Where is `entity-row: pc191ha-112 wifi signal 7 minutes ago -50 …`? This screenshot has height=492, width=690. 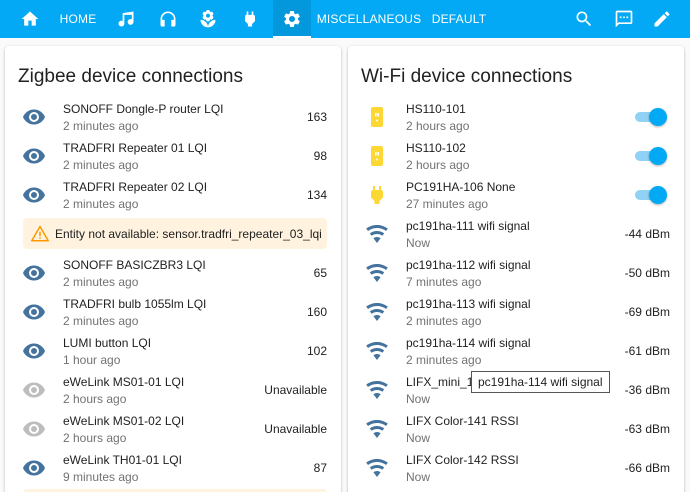 entity-row: pc191ha-112 wifi signal 7 minutes ago -50 … is located at coordinates (516, 273).